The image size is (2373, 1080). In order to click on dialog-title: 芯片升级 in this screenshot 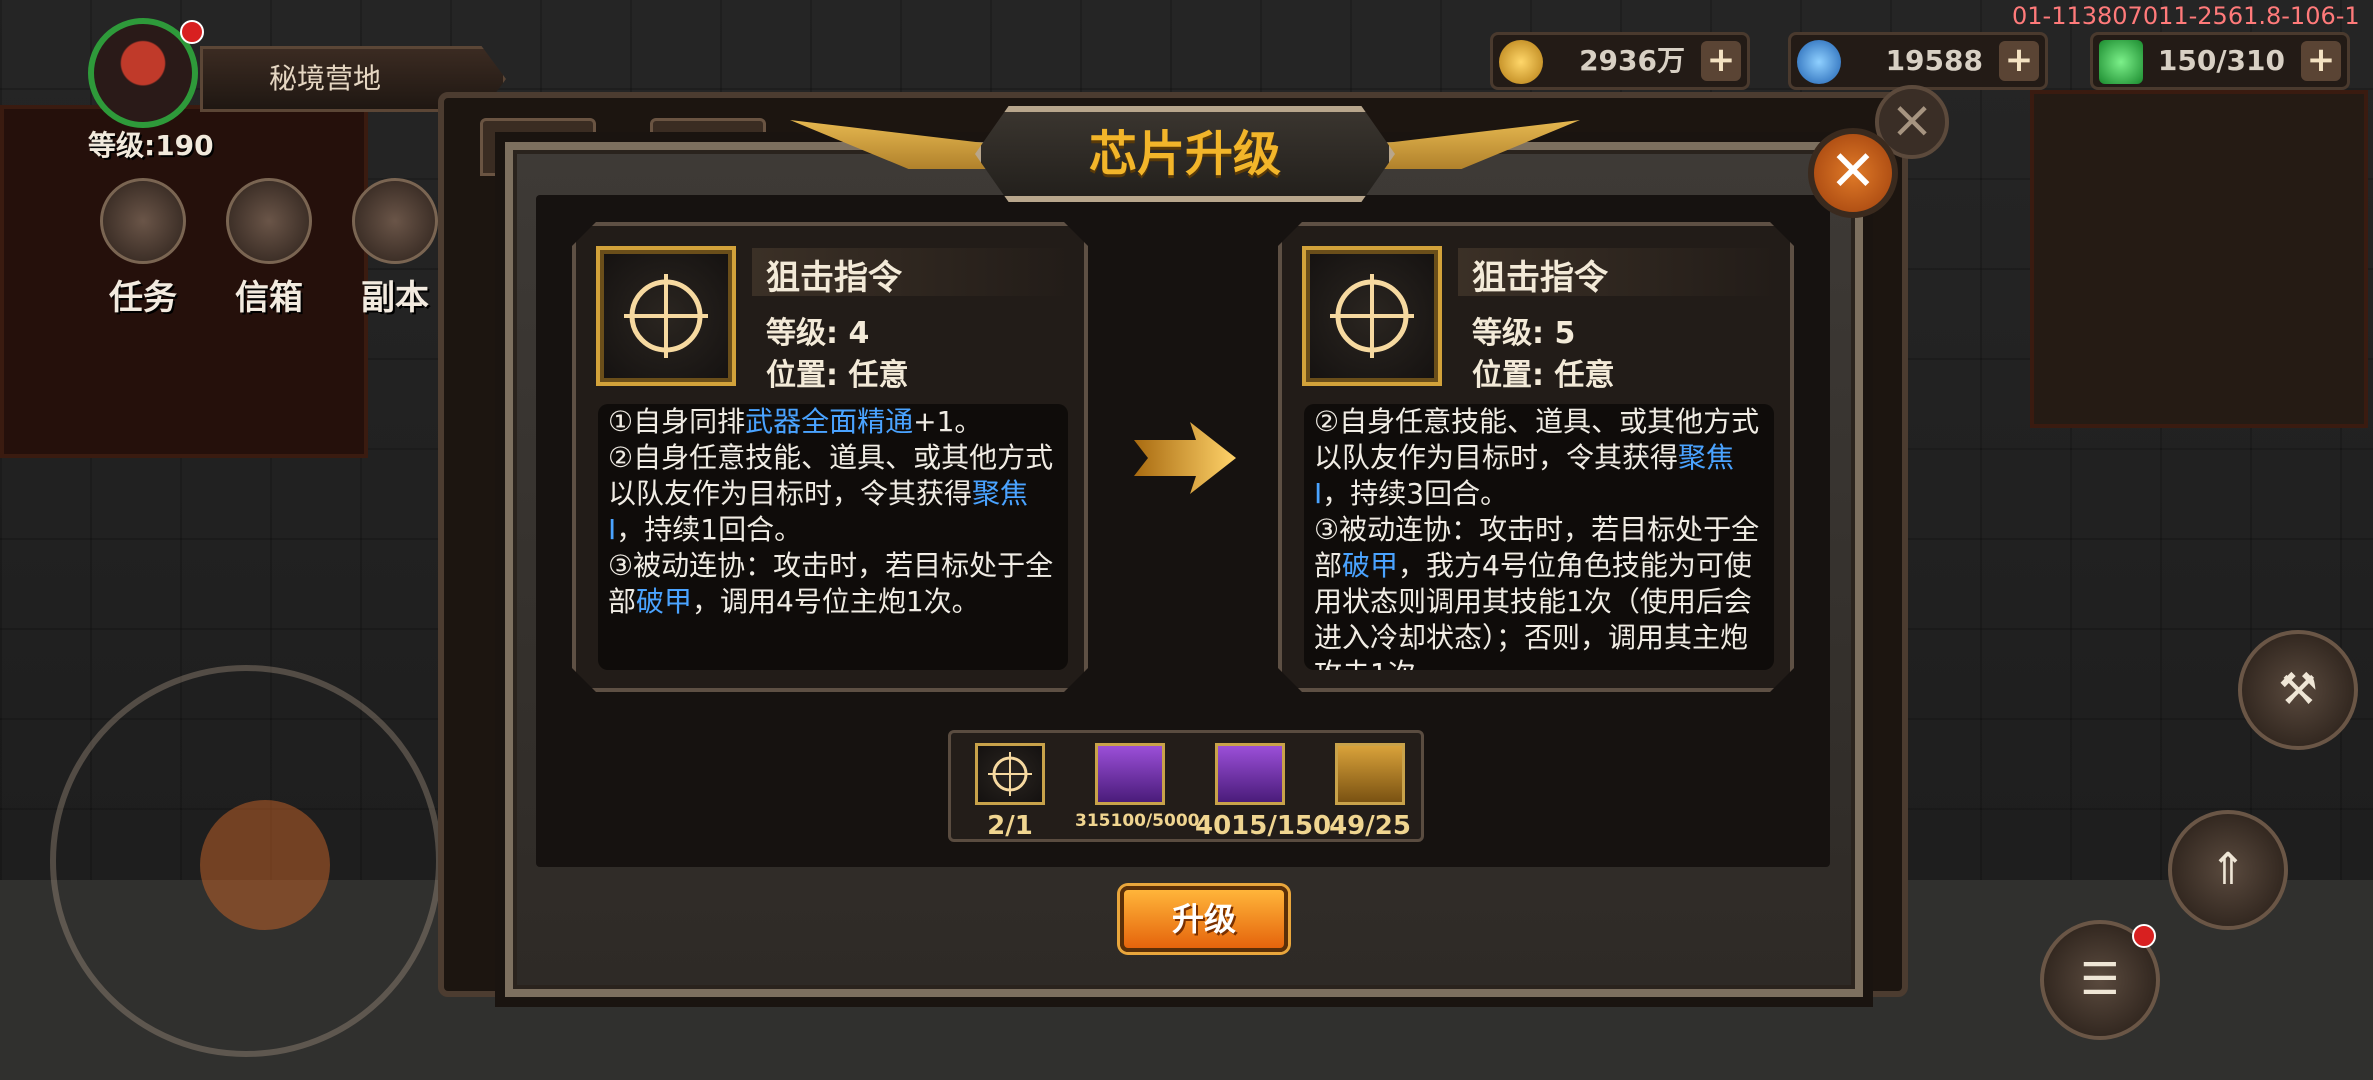, I will do `click(1185, 154)`.